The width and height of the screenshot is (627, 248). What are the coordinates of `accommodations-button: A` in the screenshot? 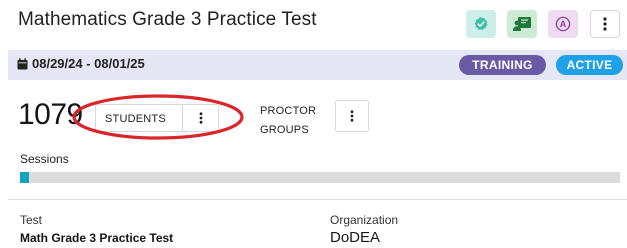 It's located at (563, 24).